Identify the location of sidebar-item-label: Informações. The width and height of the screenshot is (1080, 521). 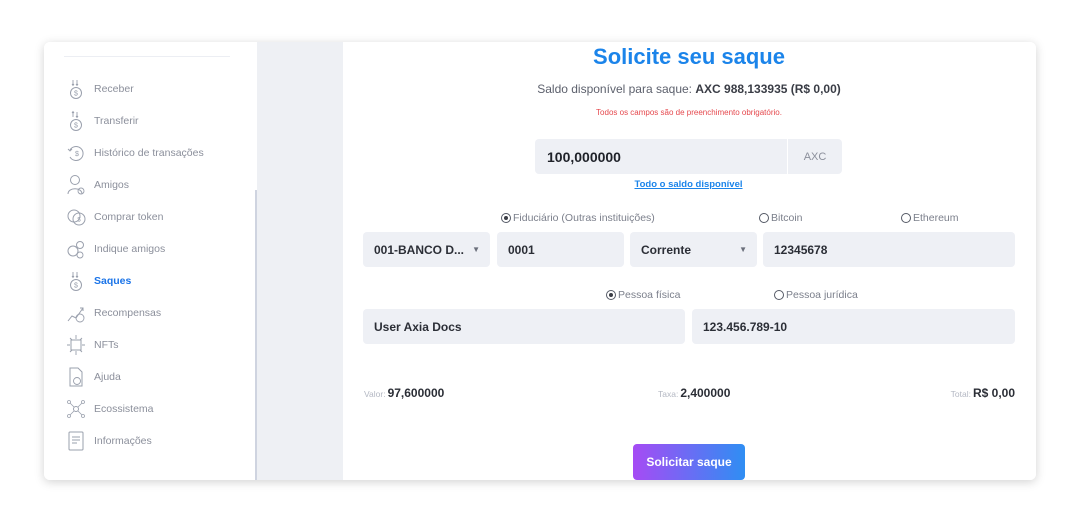
(123, 441).